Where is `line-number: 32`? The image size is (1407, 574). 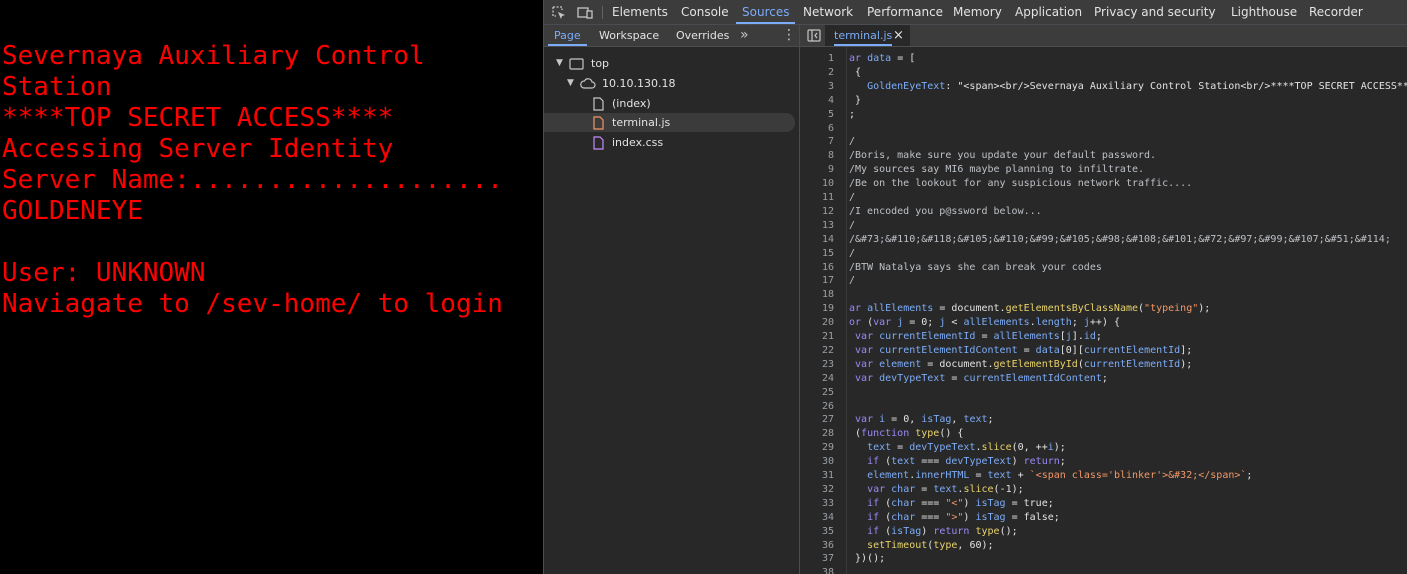
line-number: 32 is located at coordinates (817, 490).